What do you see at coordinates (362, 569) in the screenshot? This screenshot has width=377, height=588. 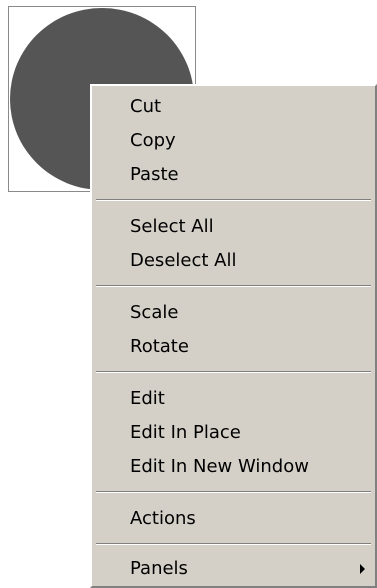 I see `submenu-arrow-icon` at bounding box center [362, 569].